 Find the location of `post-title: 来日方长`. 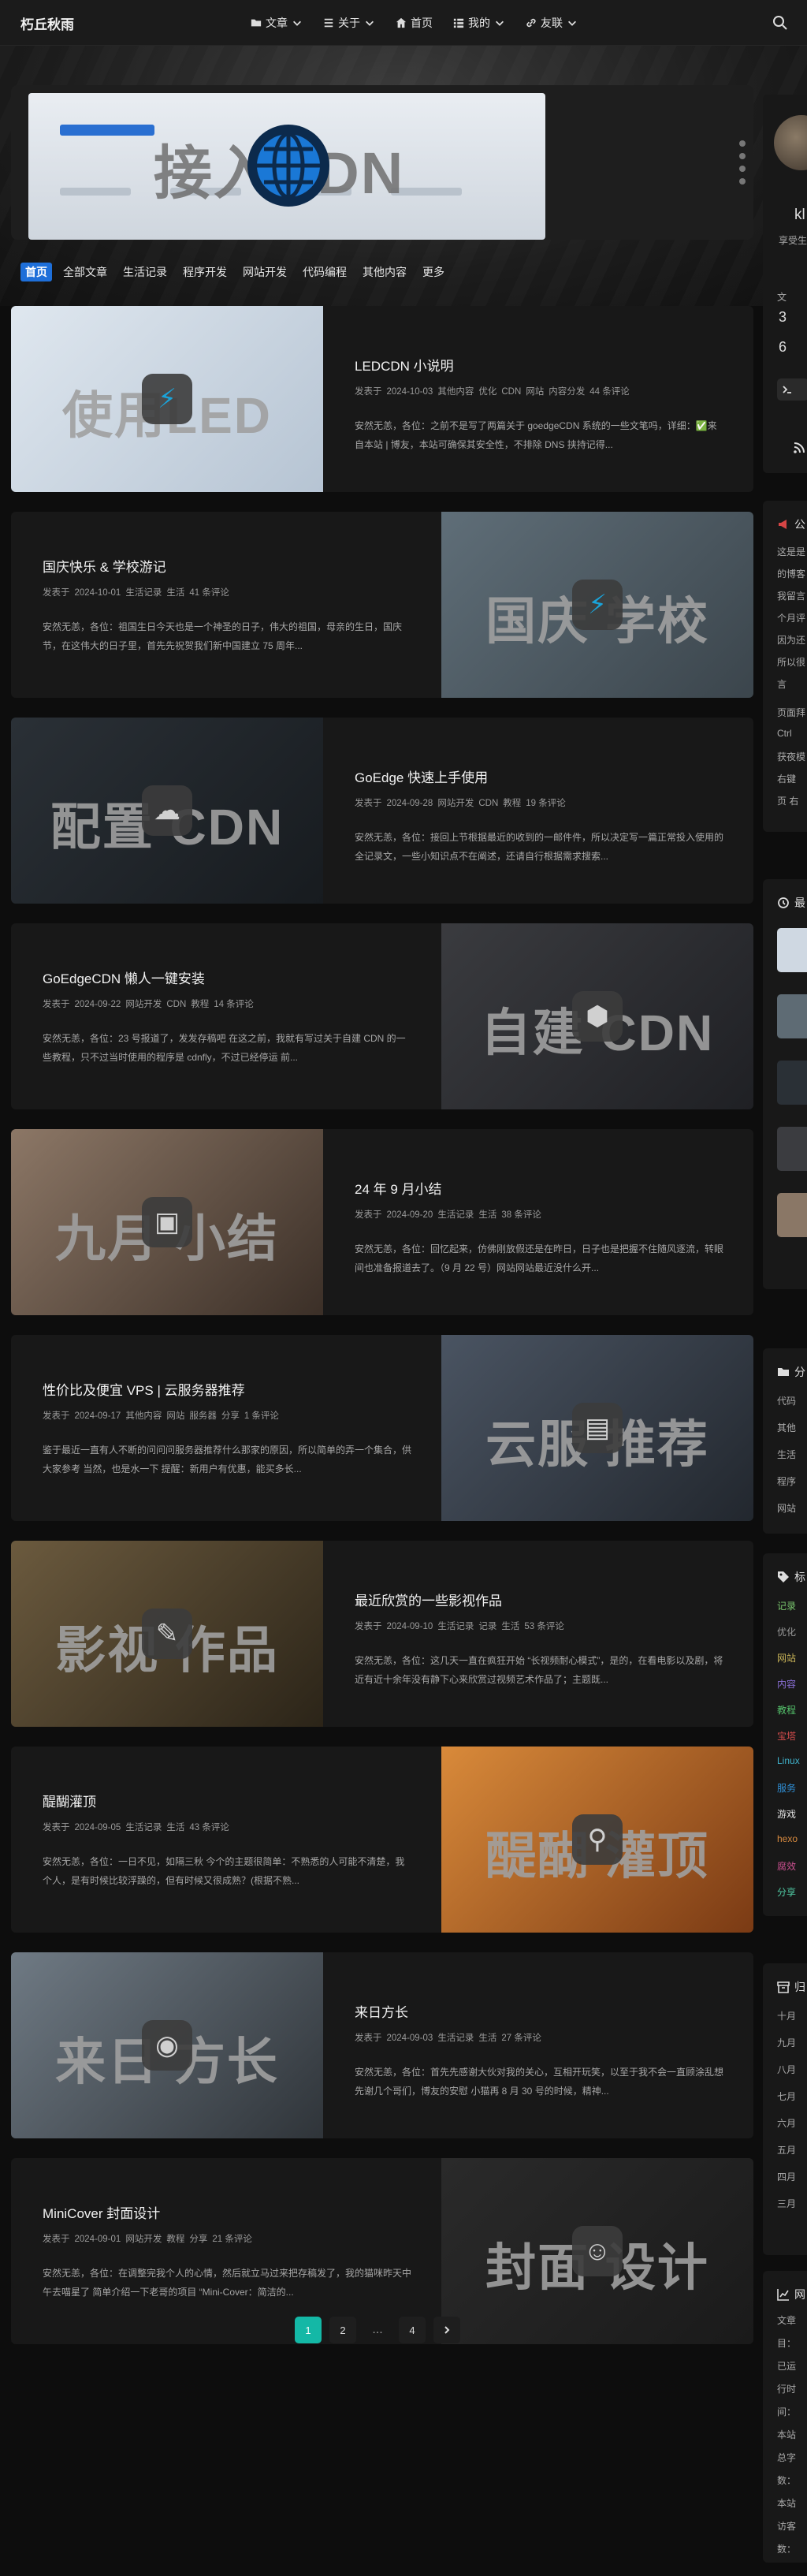

post-title: 来日方长 is located at coordinates (381, 2011).